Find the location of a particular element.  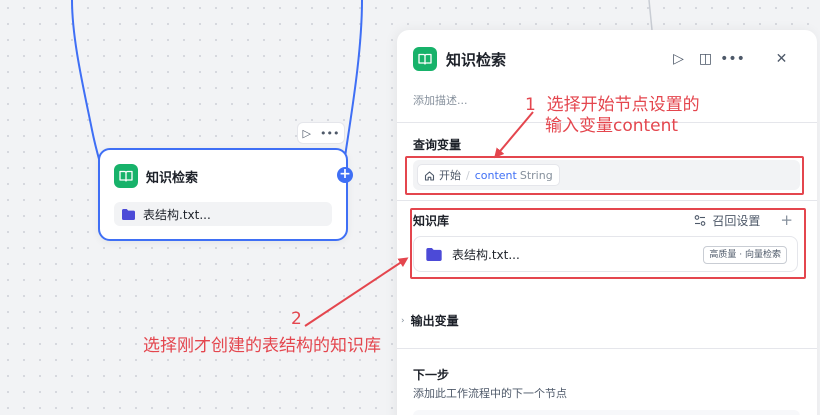

annotation-line-2: 输入变量content is located at coordinates (612, 126).